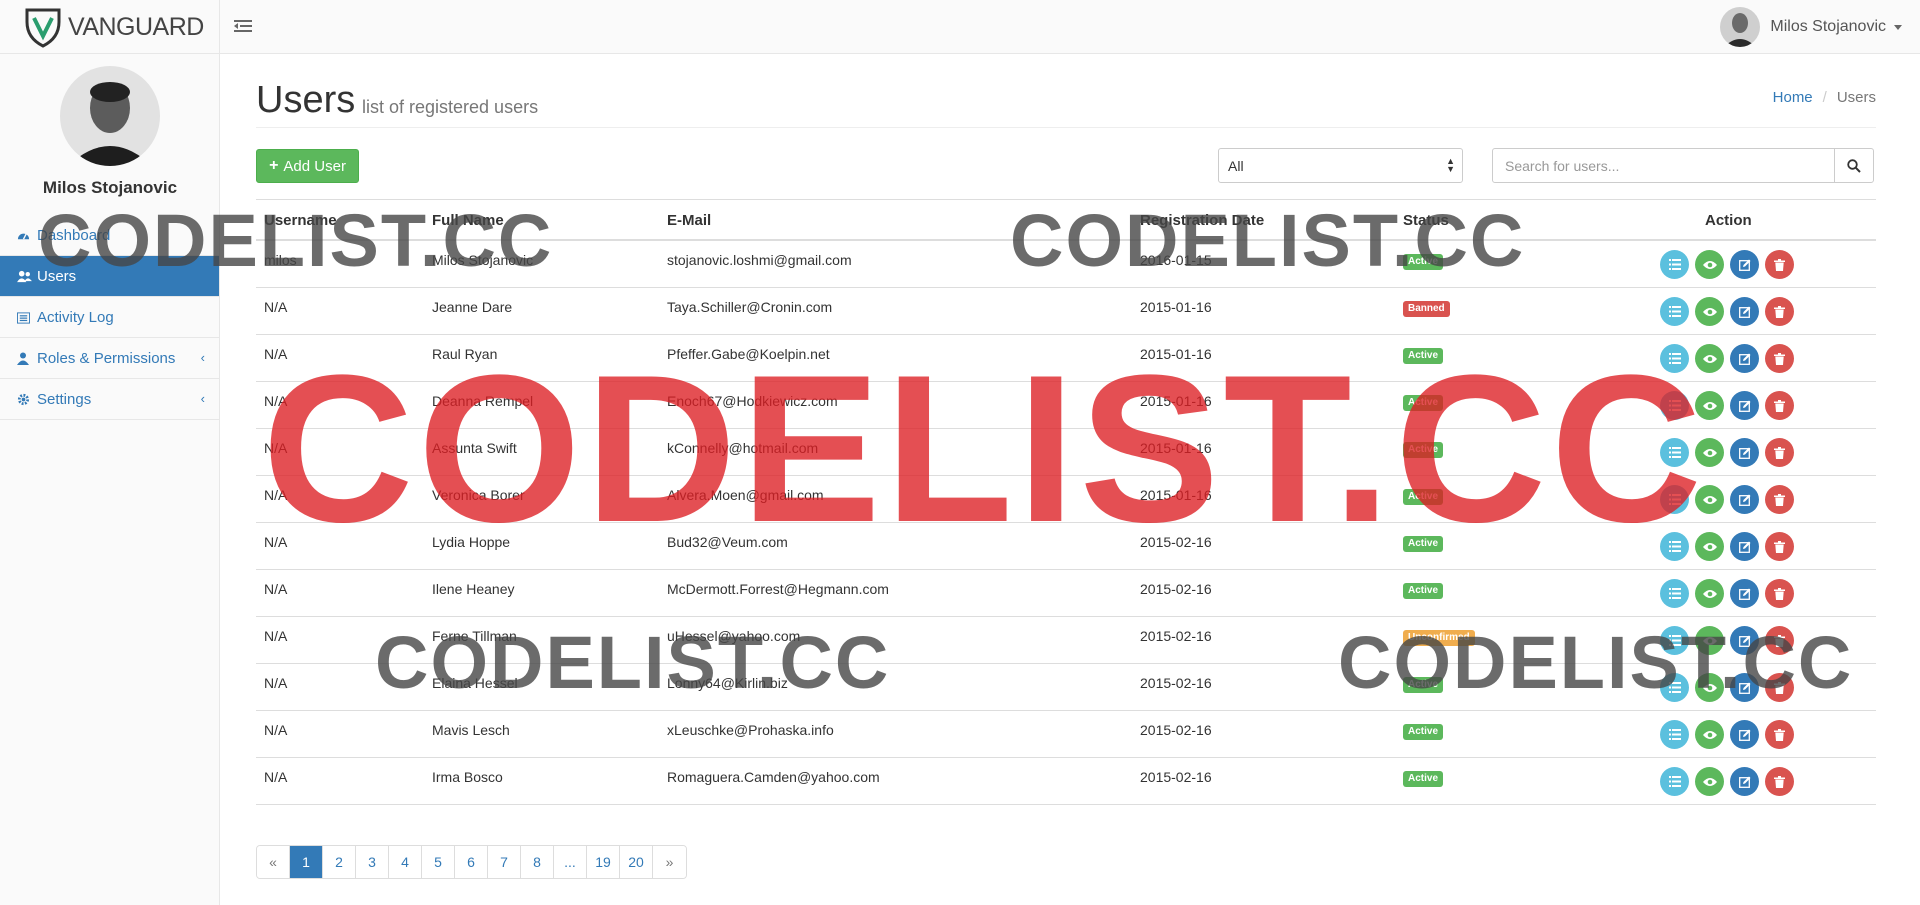 The image size is (1920, 905). What do you see at coordinates (438, 862) in the screenshot?
I see `page-link-5: 5` at bounding box center [438, 862].